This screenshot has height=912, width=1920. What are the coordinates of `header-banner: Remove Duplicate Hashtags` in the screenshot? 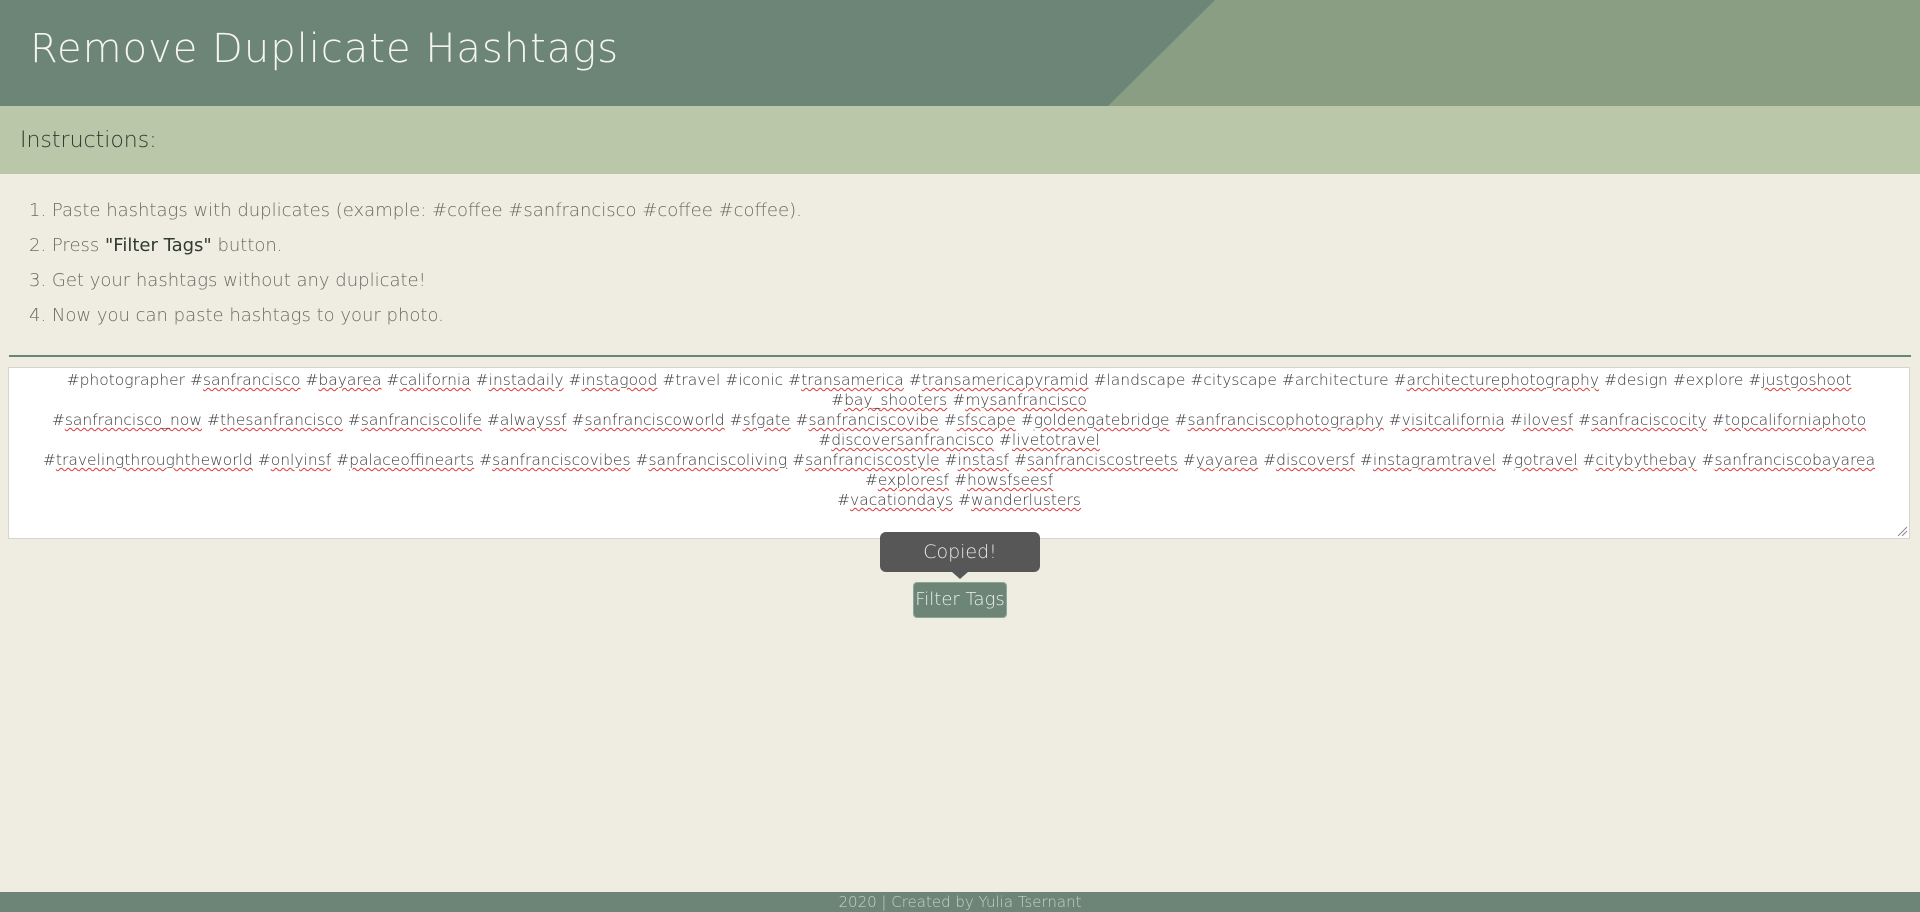 It's located at (960, 53).